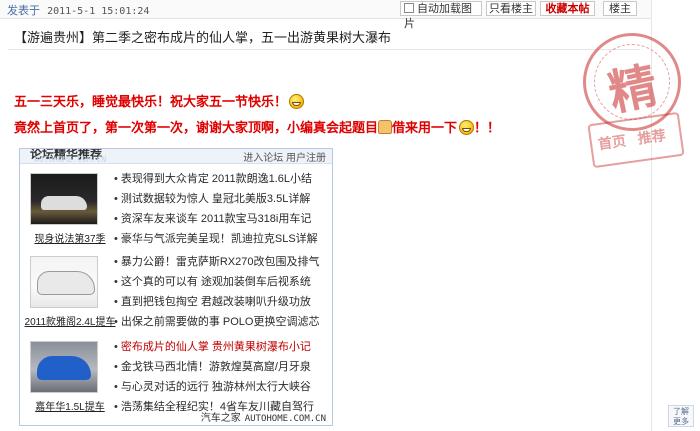  I want to click on title-divider, so click(324, 49).